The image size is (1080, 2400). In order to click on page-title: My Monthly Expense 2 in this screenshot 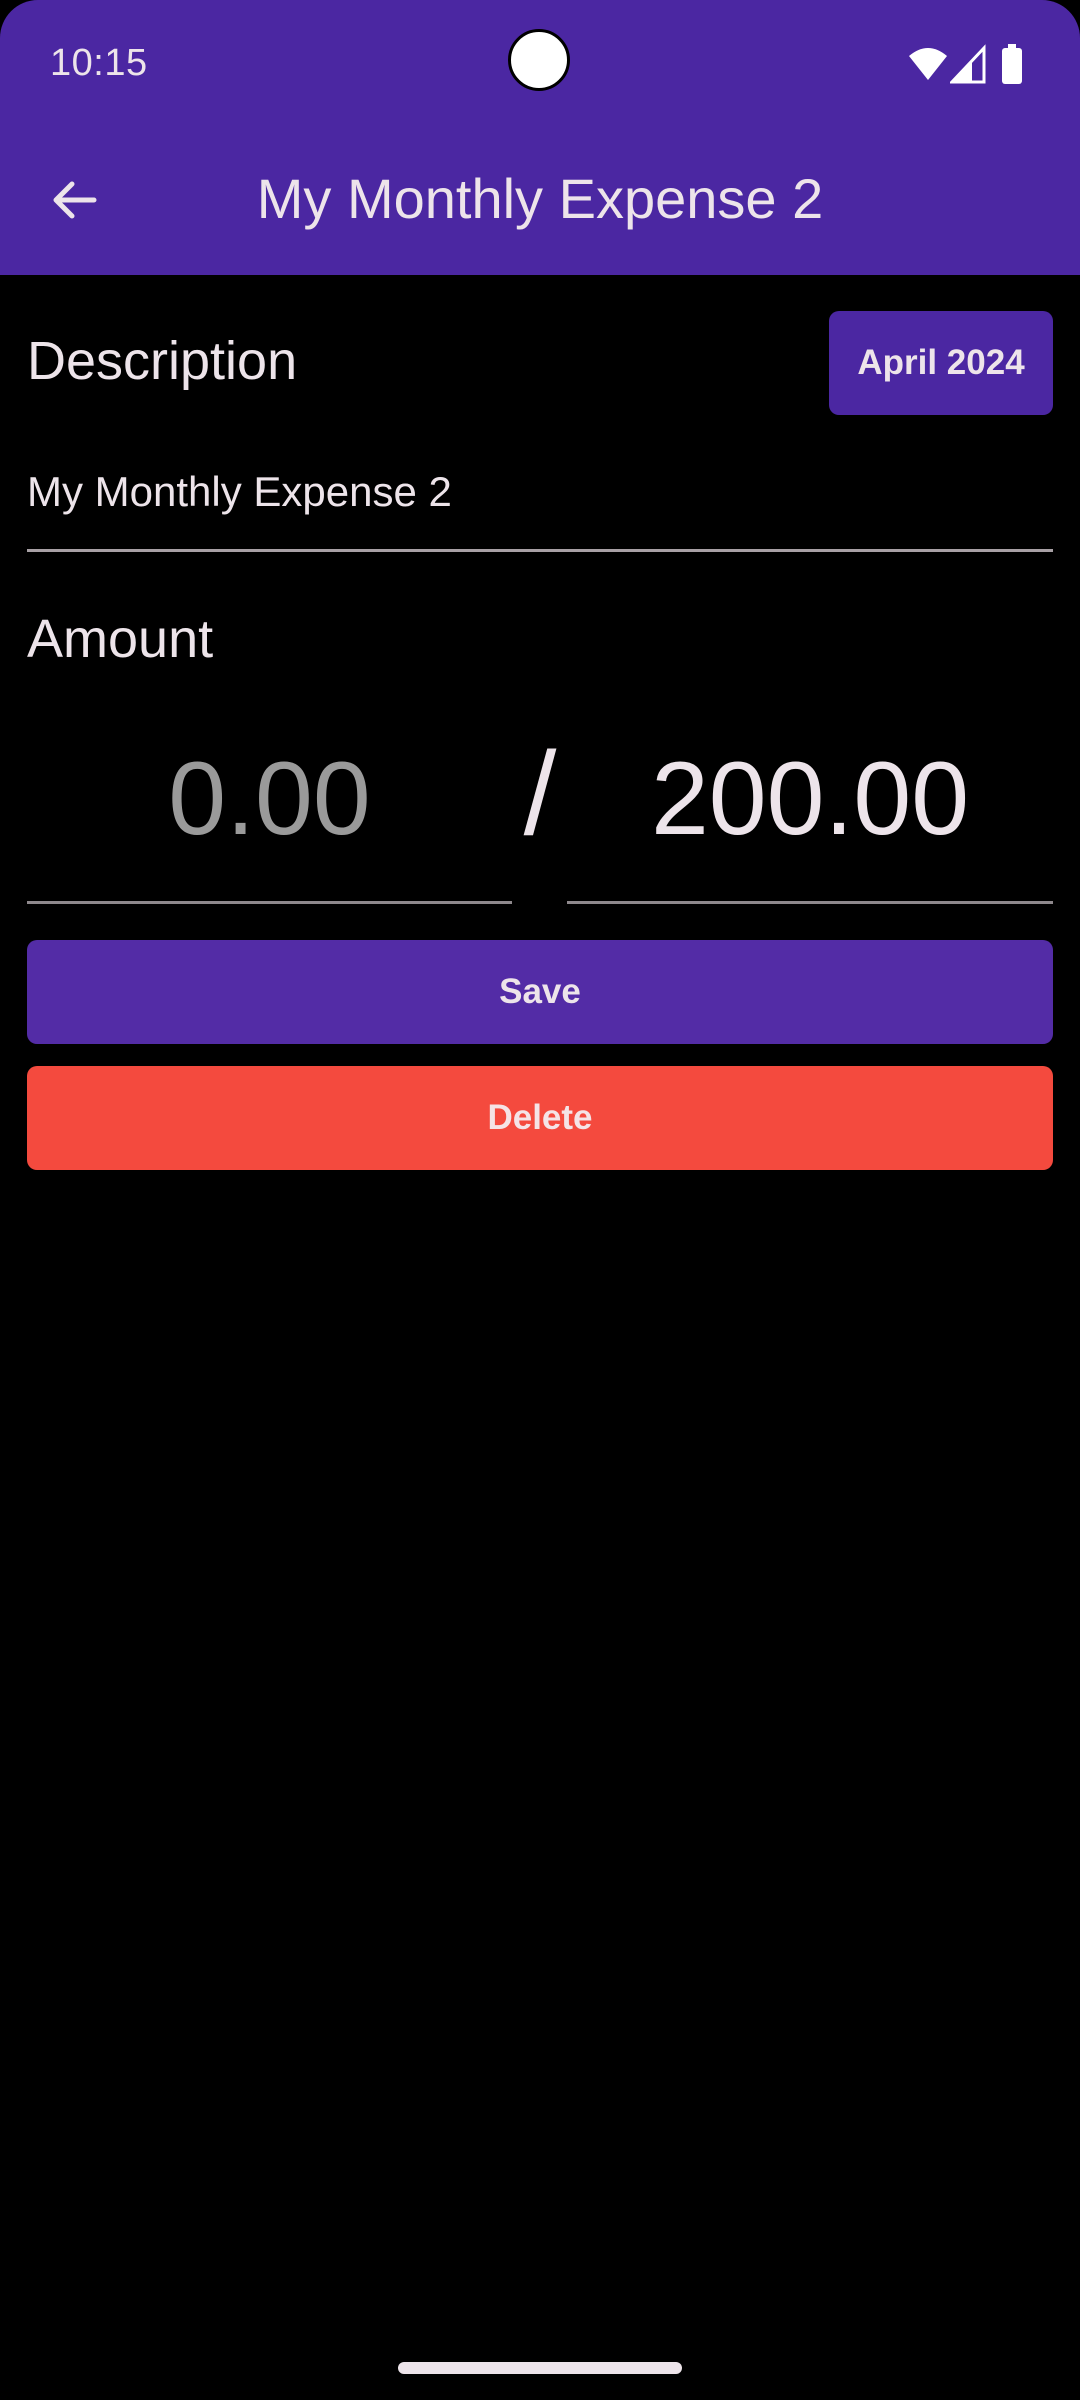, I will do `click(540, 198)`.